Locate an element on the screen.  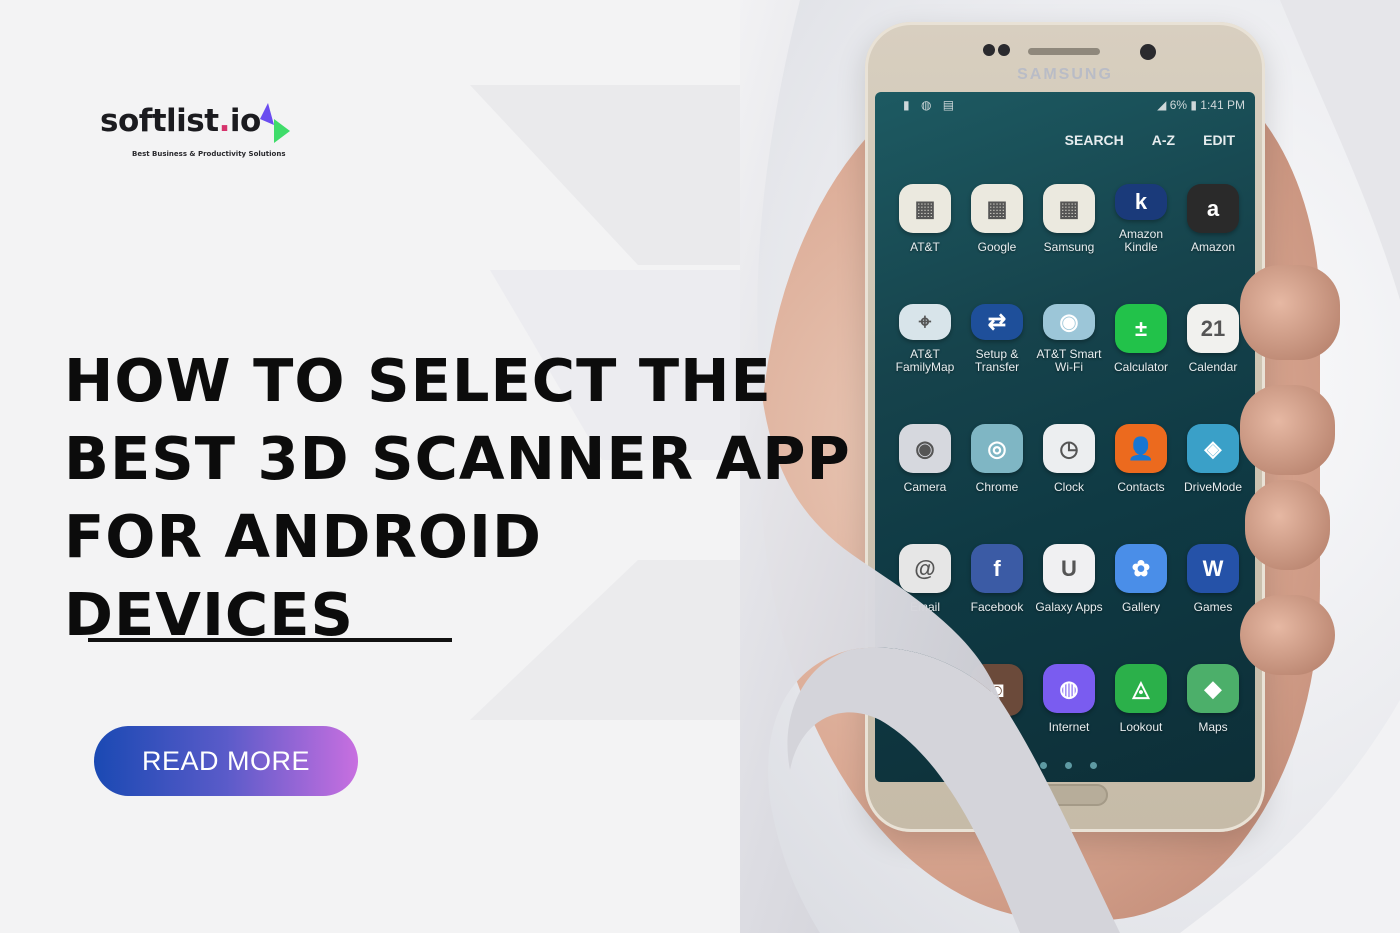
title-underline is located at coordinates (270, 640).